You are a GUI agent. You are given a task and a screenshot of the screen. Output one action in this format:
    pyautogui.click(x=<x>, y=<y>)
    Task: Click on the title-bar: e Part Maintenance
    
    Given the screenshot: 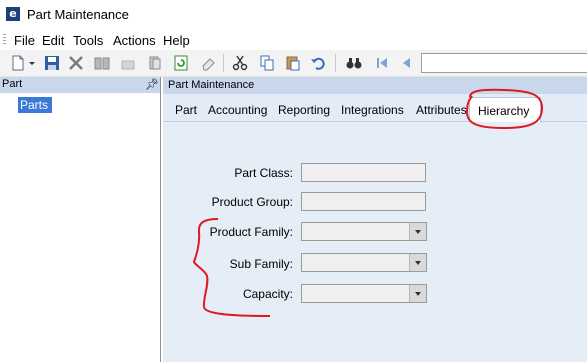 What is the action you would take?
    pyautogui.click(x=293, y=15)
    